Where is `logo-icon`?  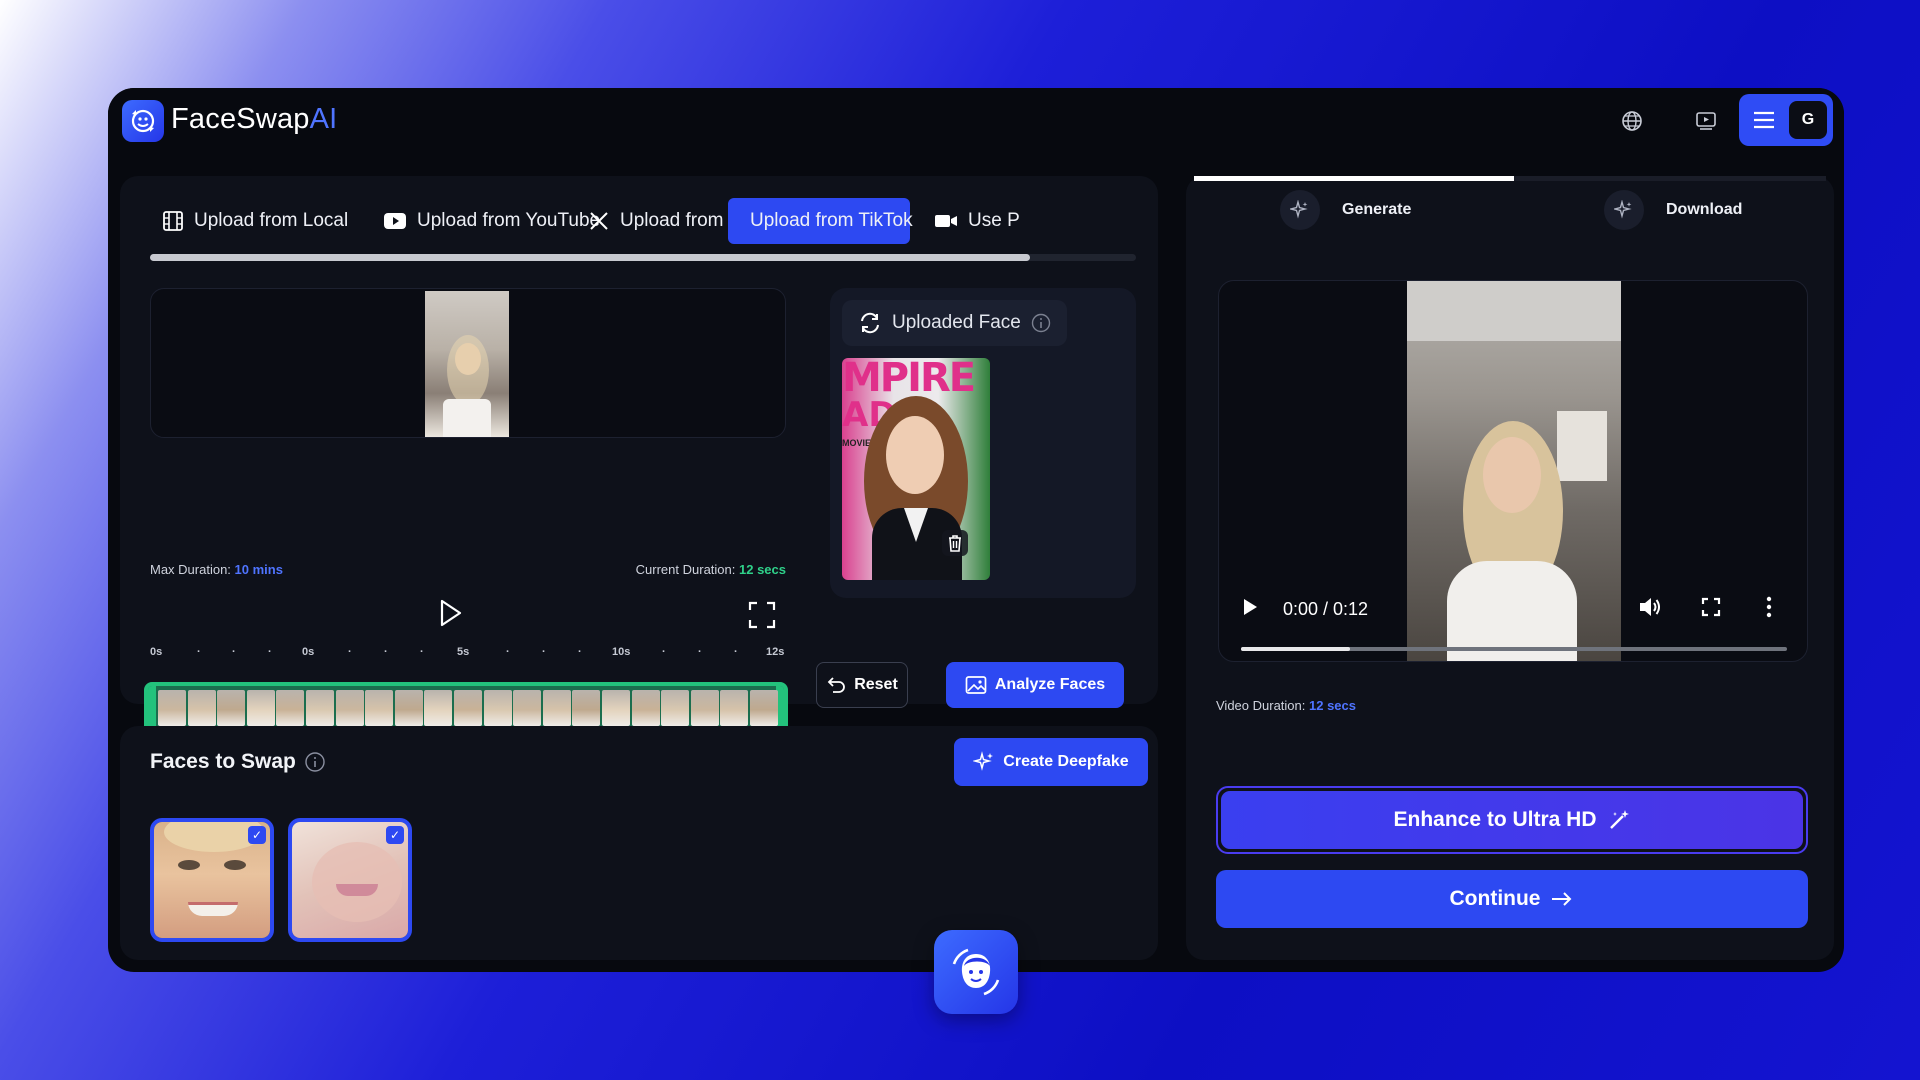
logo-icon is located at coordinates (143, 121).